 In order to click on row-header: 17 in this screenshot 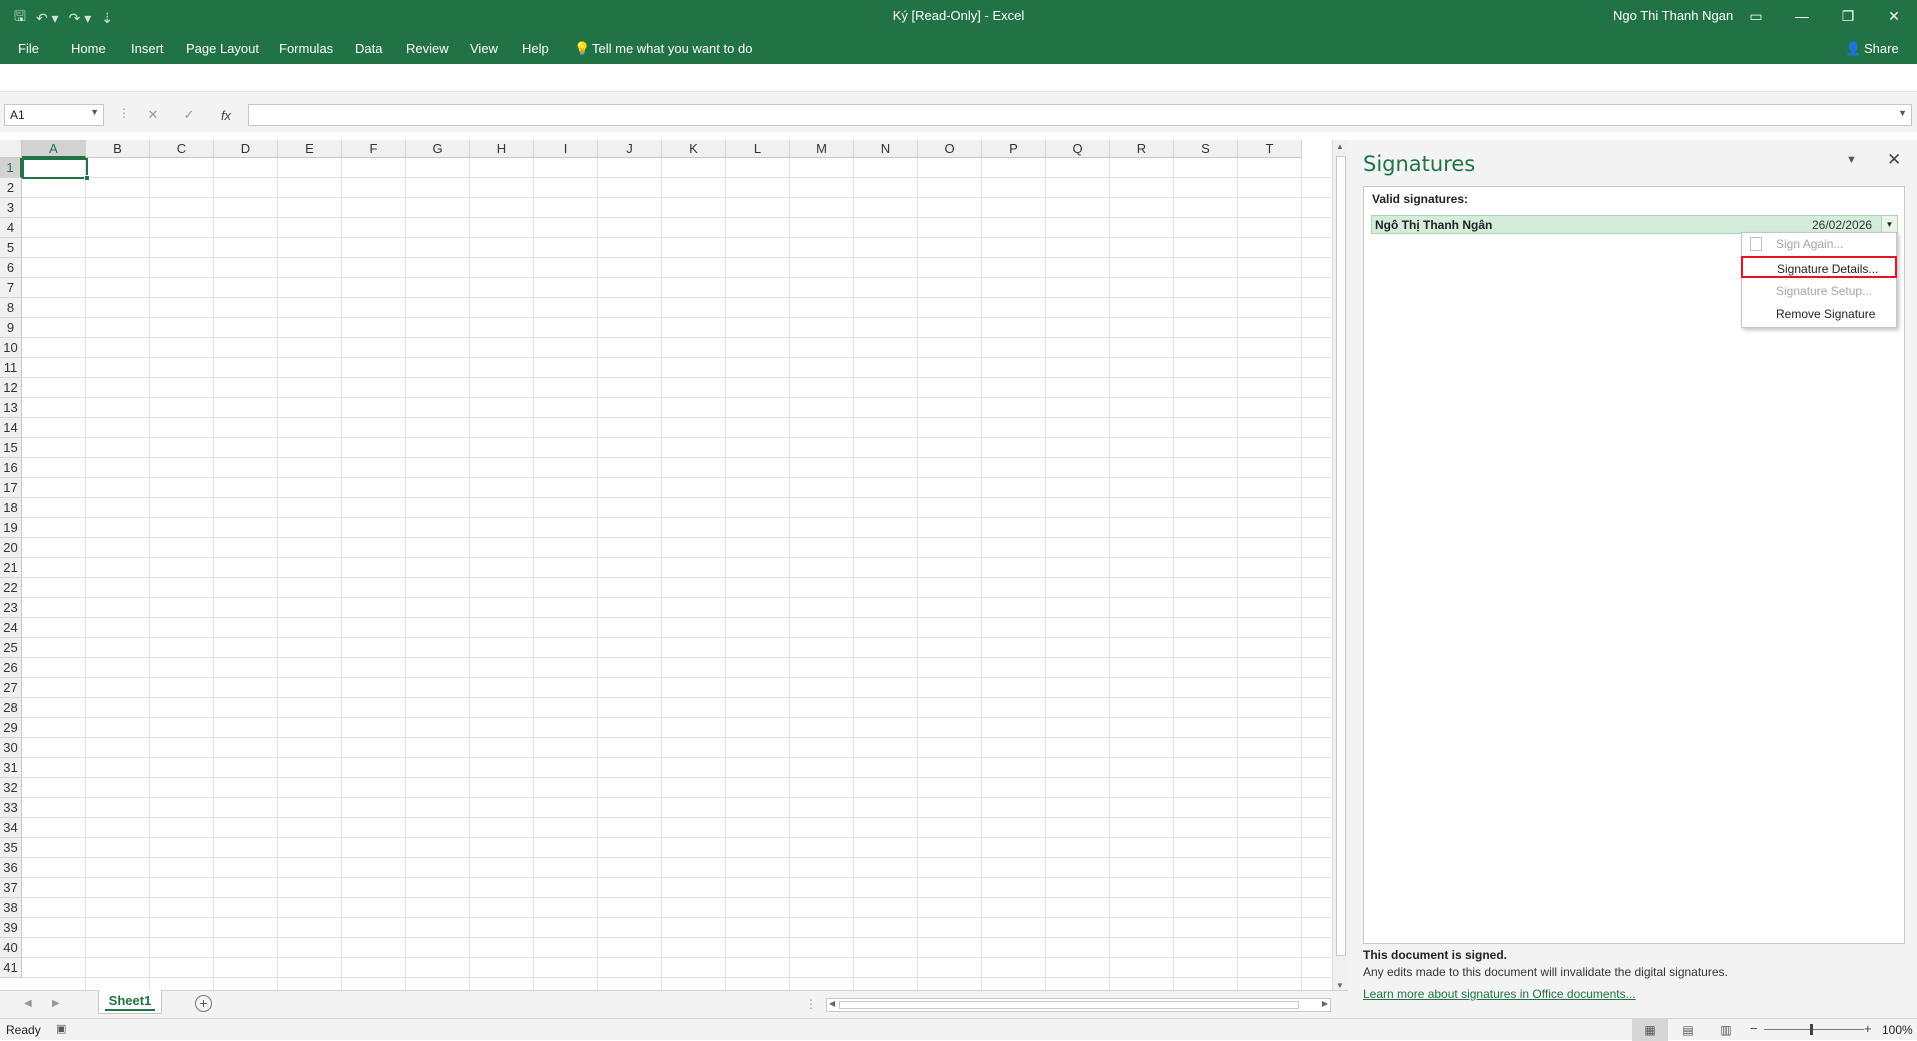, I will do `click(11, 488)`.